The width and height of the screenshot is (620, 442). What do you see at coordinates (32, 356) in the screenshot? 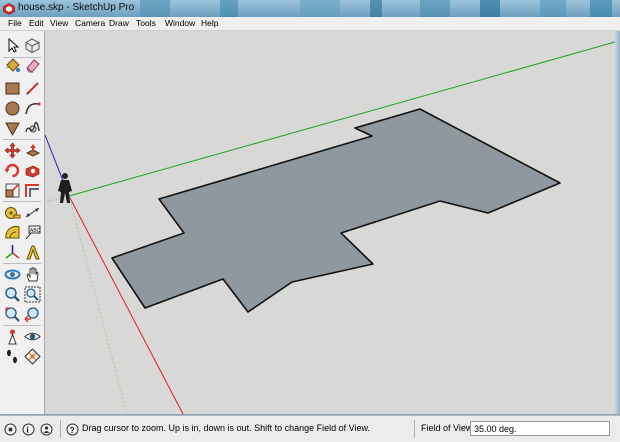
I see `section-plane-icon` at bounding box center [32, 356].